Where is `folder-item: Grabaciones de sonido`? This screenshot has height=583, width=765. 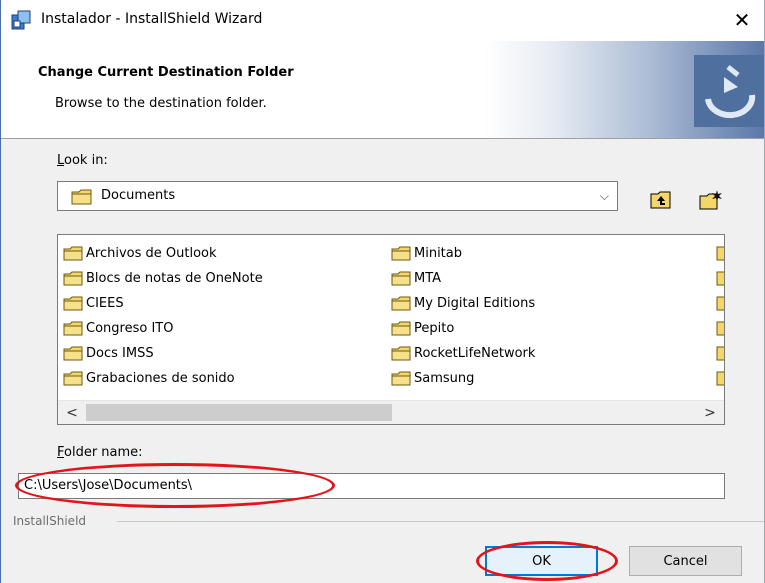 folder-item: Grabaciones de sonido is located at coordinates (163, 378).